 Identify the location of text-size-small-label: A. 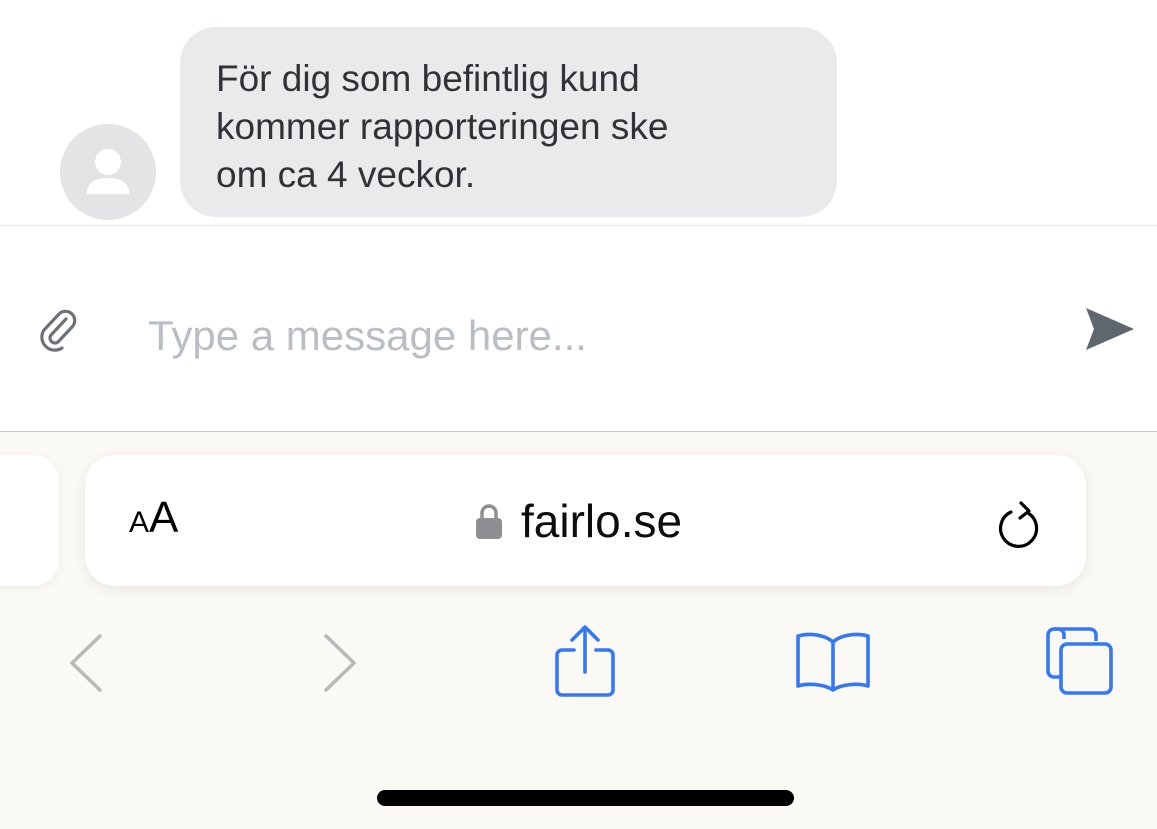
(139, 522).